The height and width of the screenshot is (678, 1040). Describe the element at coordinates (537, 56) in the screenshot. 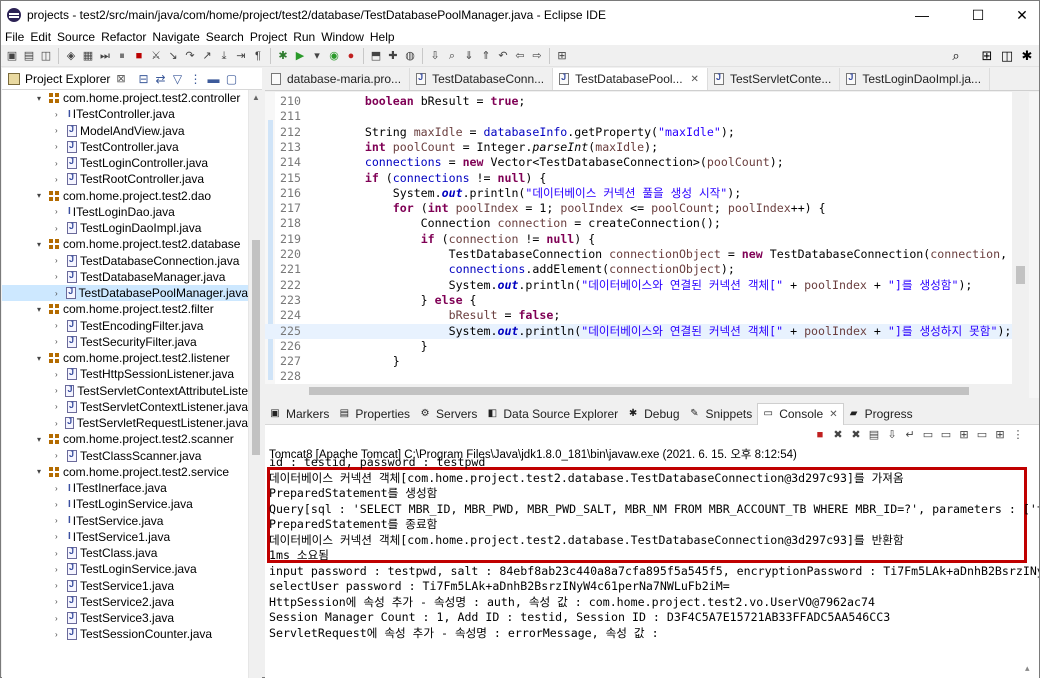

I see `forward-icon: ⇨` at that location.